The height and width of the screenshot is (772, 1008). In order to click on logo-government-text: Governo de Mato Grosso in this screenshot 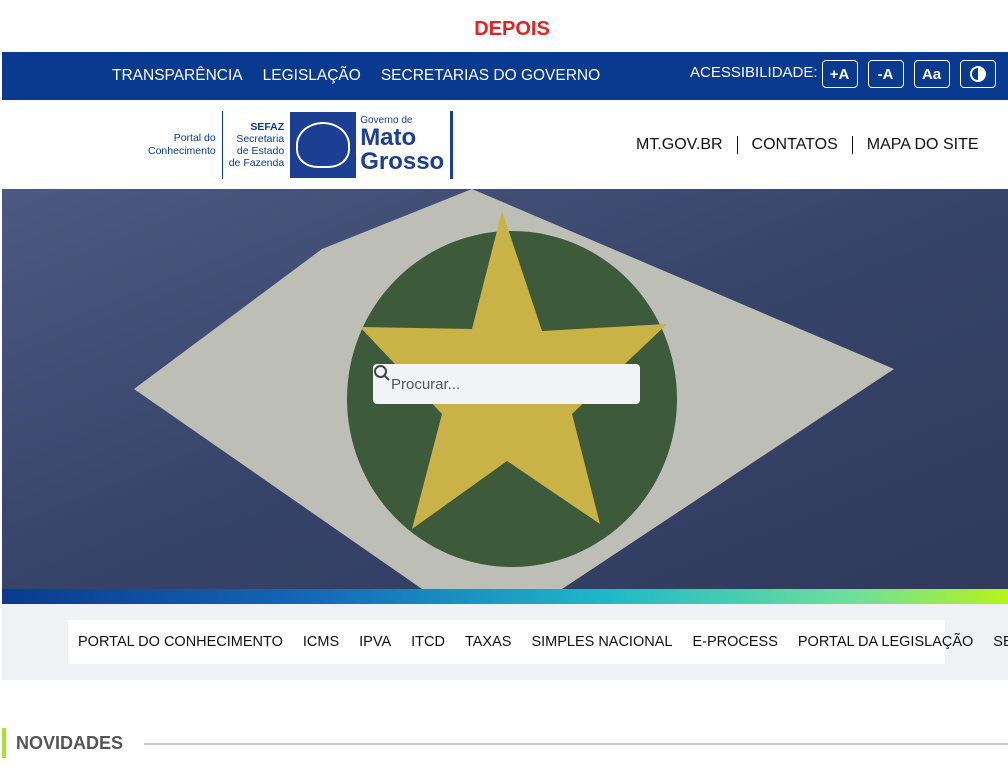, I will do `click(405, 145)`.